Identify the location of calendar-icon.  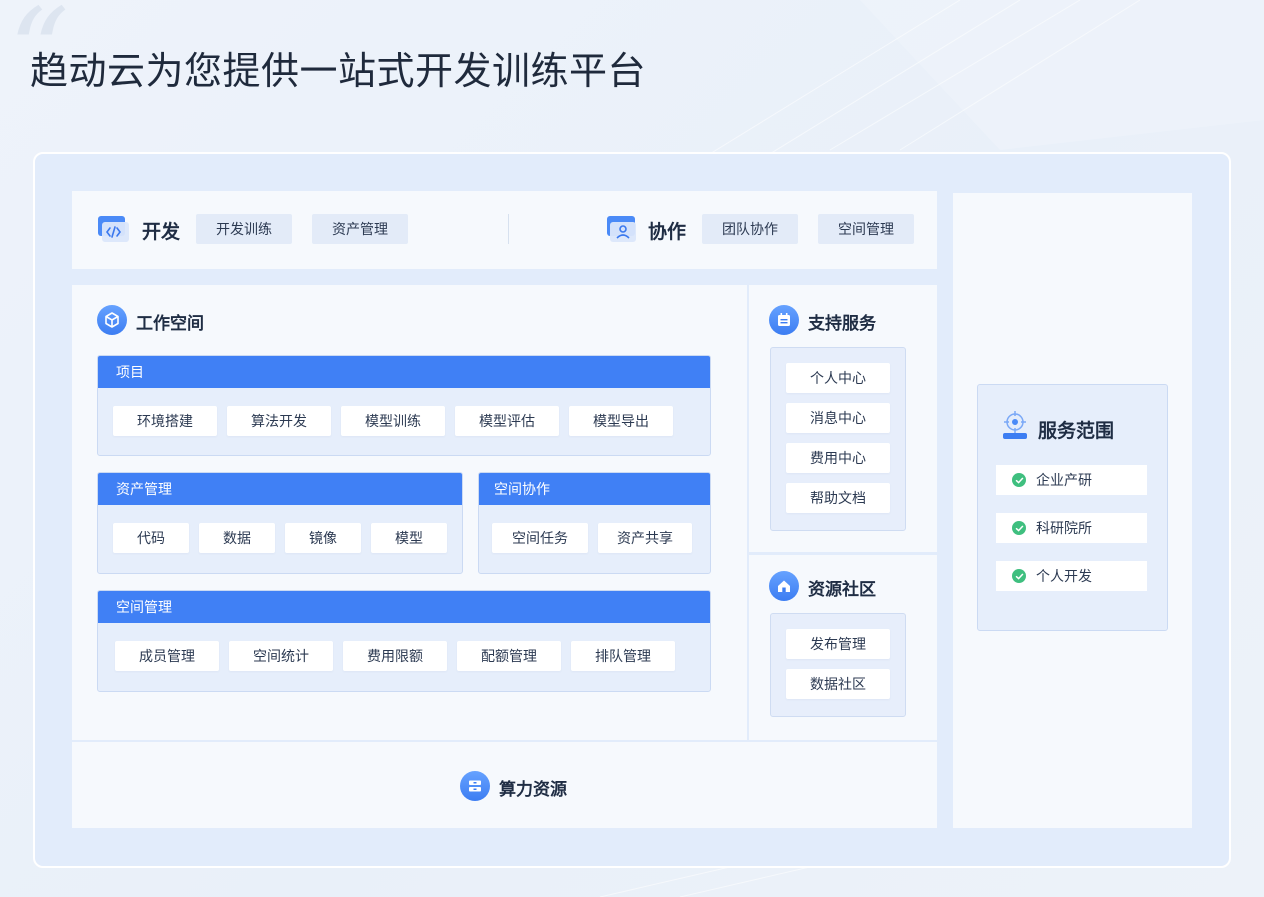
(784, 320).